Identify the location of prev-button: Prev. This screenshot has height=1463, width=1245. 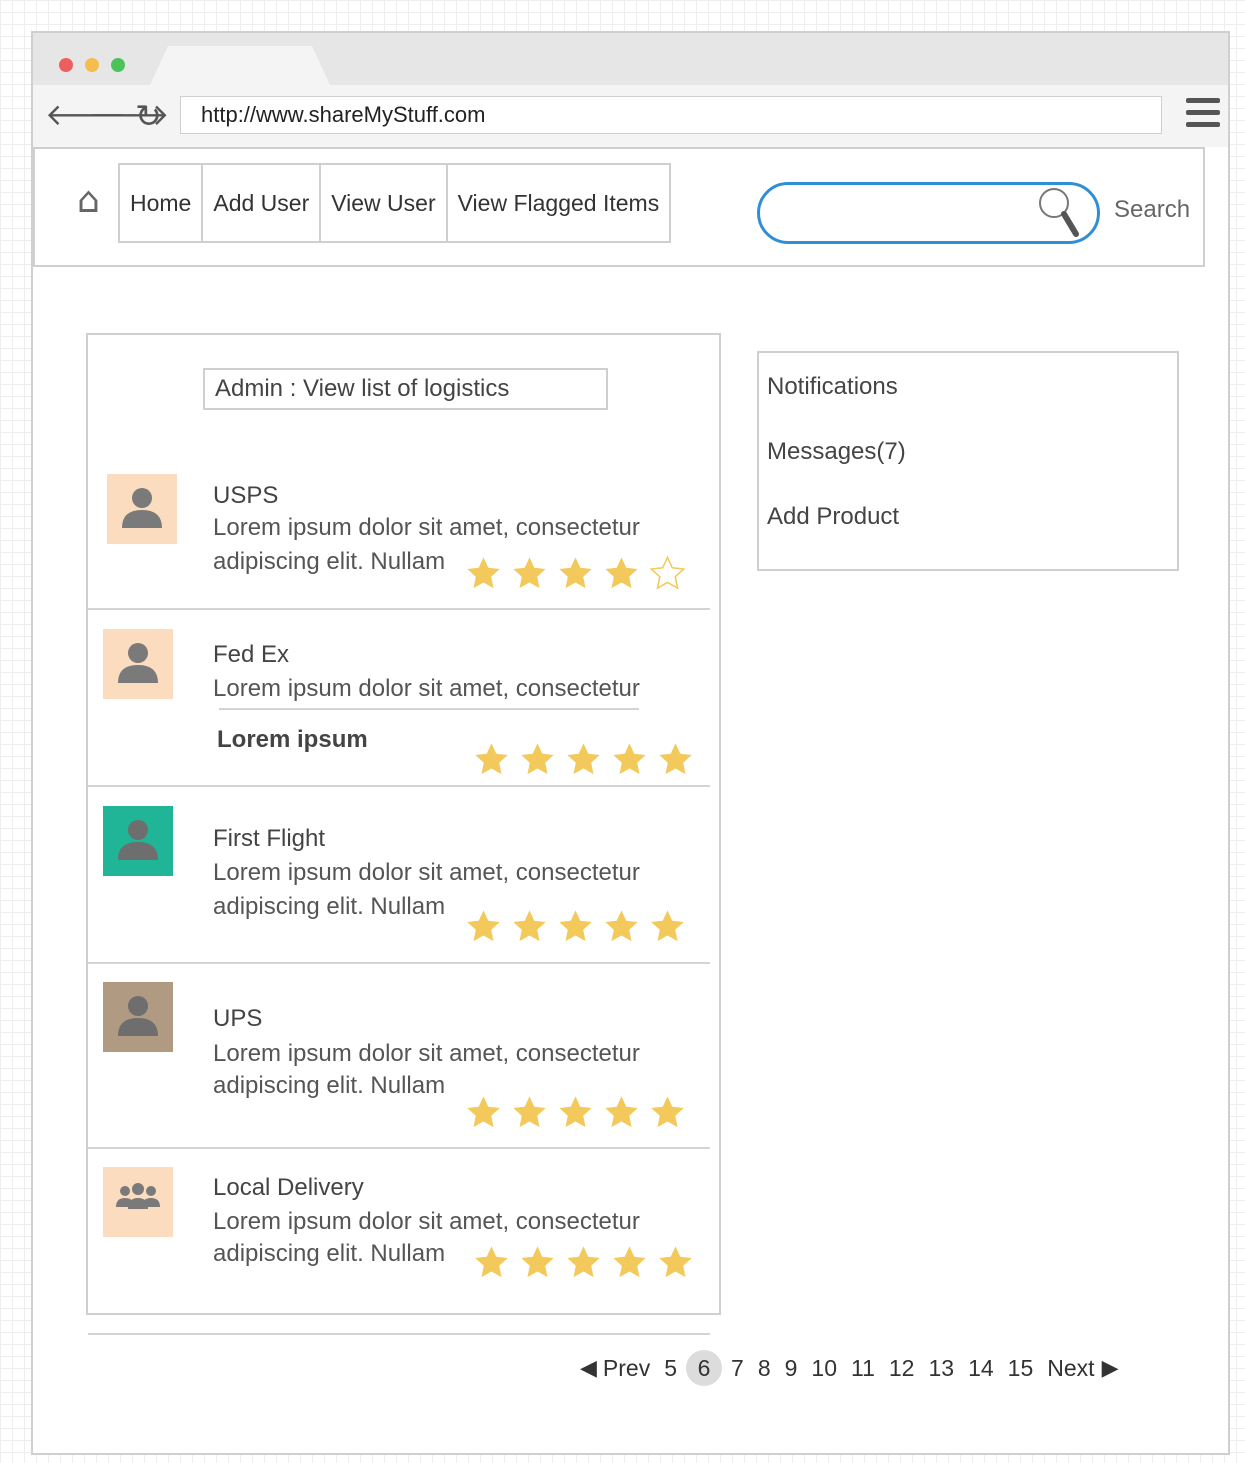
(626, 1368).